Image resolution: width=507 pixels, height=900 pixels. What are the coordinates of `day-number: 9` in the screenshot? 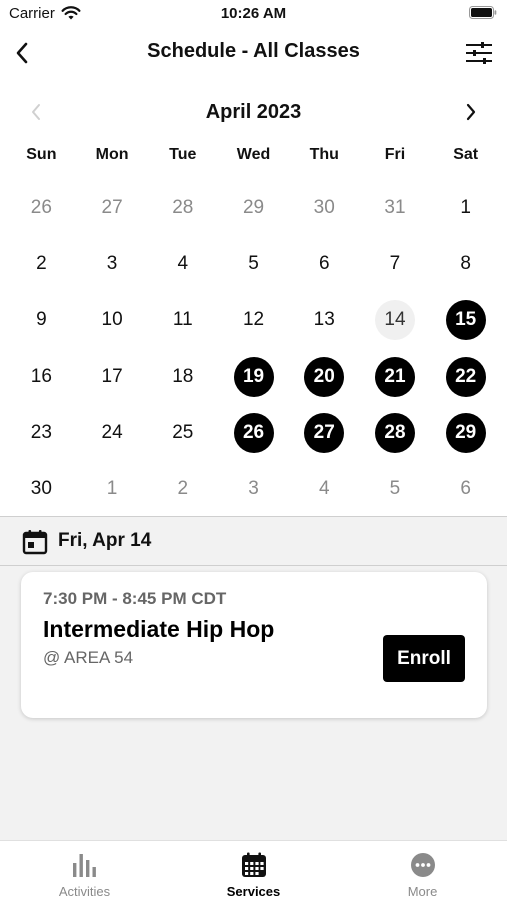 It's located at (41, 320).